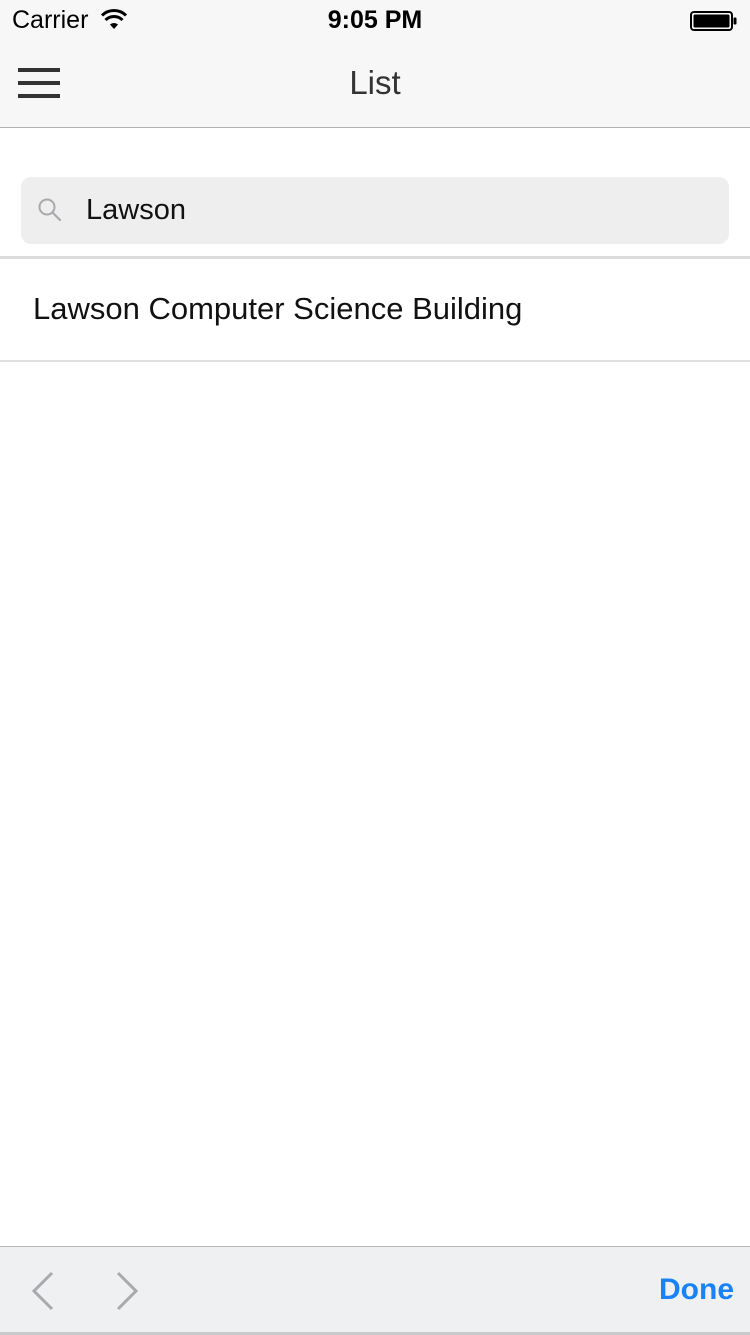 The height and width of the screenshot is (1335, 750). I want to click on search-icon, so click(50, 210).